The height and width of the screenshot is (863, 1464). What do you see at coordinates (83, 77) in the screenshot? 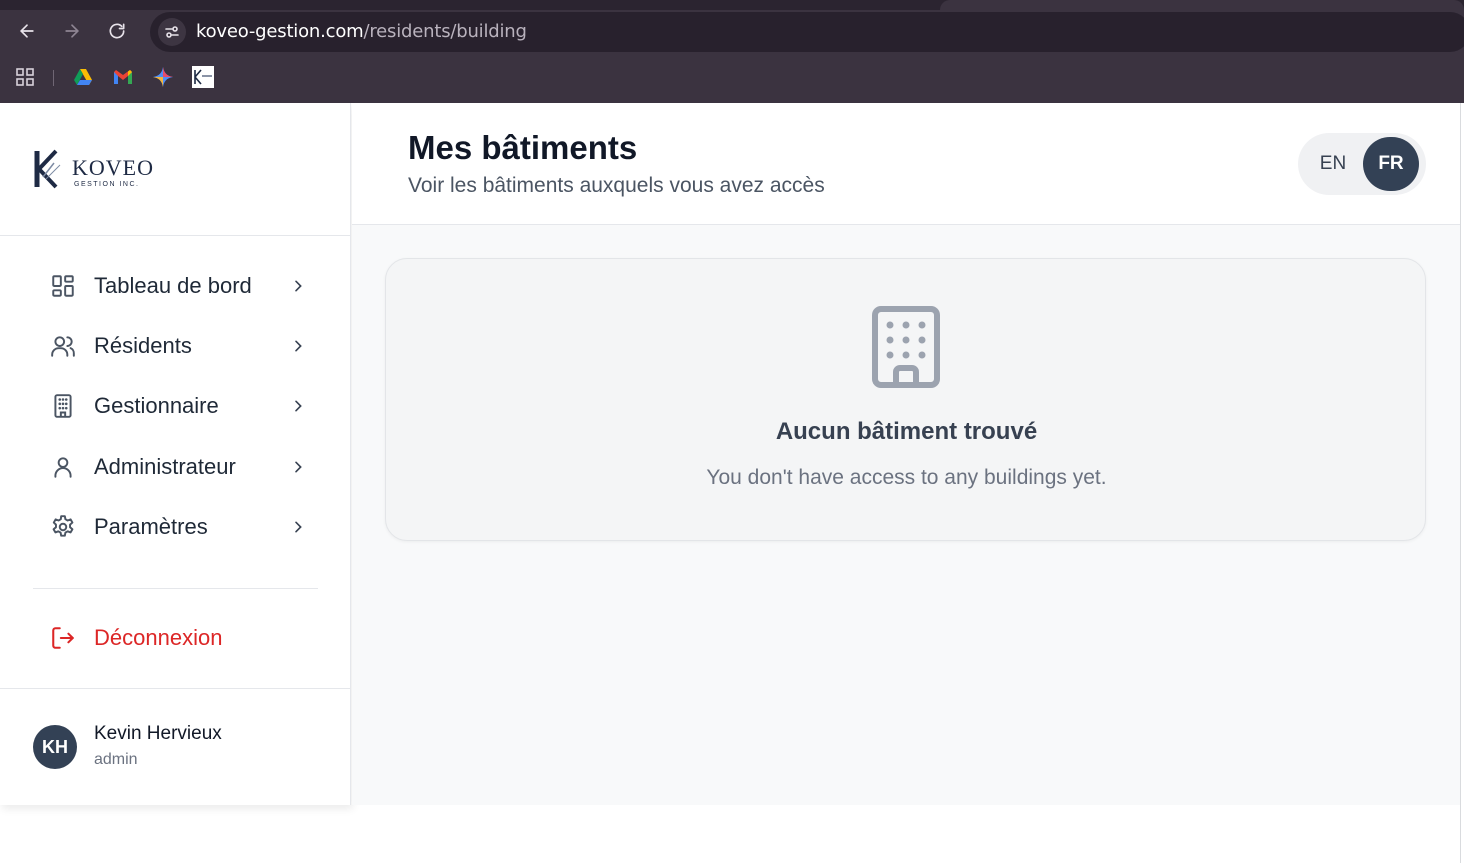
I see `google-drive-icon` at bounding box center [83, 77].